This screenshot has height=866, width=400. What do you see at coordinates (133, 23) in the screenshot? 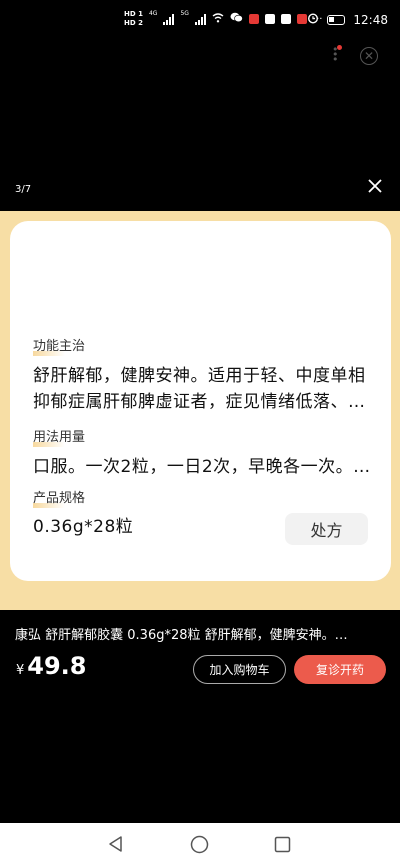
I see `hd2-label: HD 2` at bounding box center [133, 23].